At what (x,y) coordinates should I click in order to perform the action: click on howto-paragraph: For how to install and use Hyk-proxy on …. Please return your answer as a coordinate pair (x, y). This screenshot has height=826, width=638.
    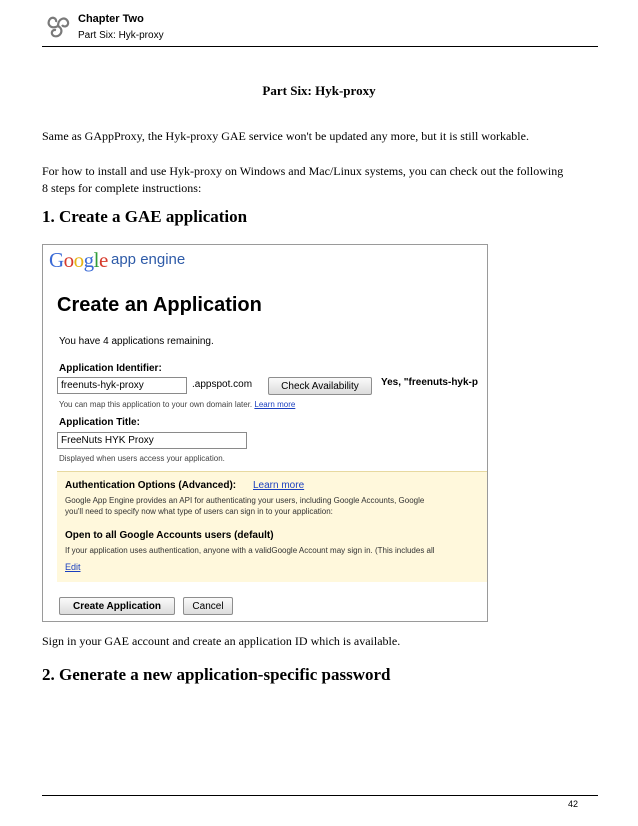
    Looking at the image, I should click on (320, 180).